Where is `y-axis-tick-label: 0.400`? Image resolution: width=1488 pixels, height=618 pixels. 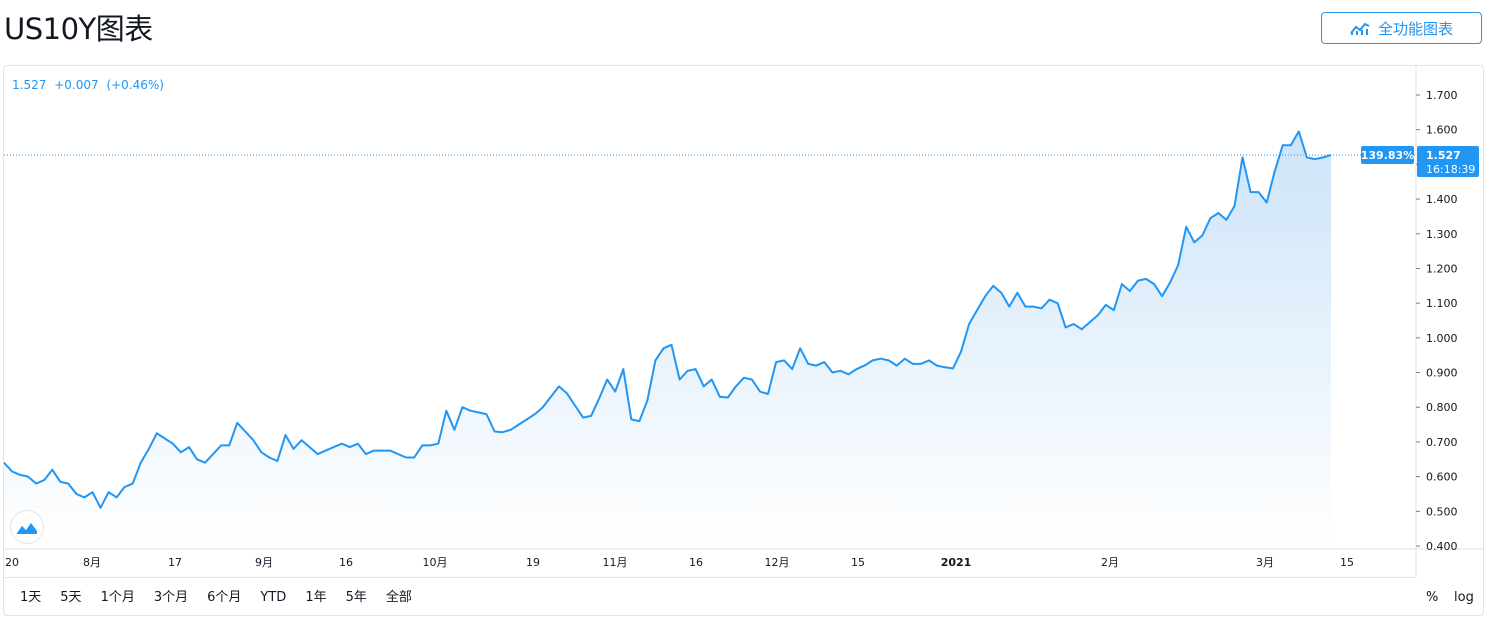
y-axis-tick-label: 0.400 is located at coordinates (1442, 546).